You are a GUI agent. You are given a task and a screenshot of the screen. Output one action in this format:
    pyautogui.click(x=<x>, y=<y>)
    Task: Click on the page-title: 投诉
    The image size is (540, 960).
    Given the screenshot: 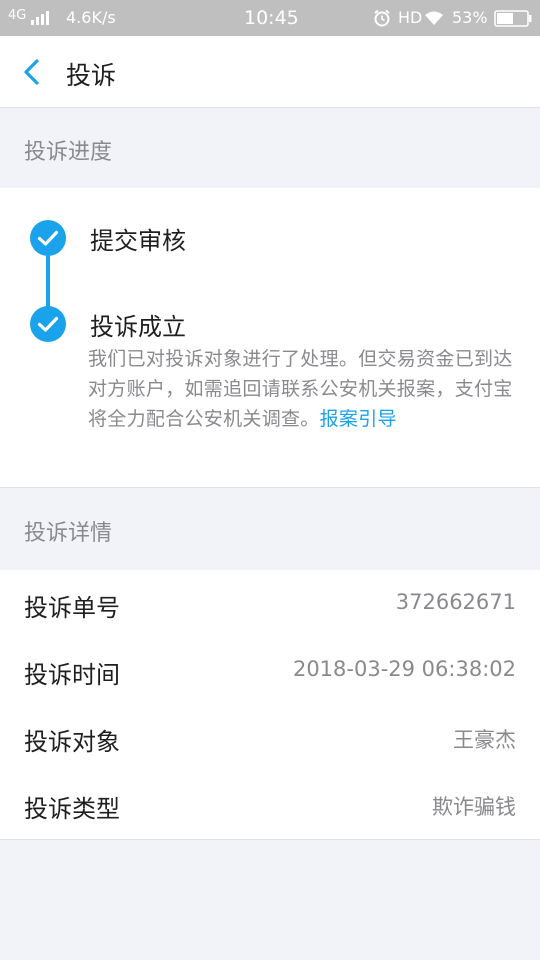 What is the action you would take?
    pyautogui.click(x=91, y=75)
    